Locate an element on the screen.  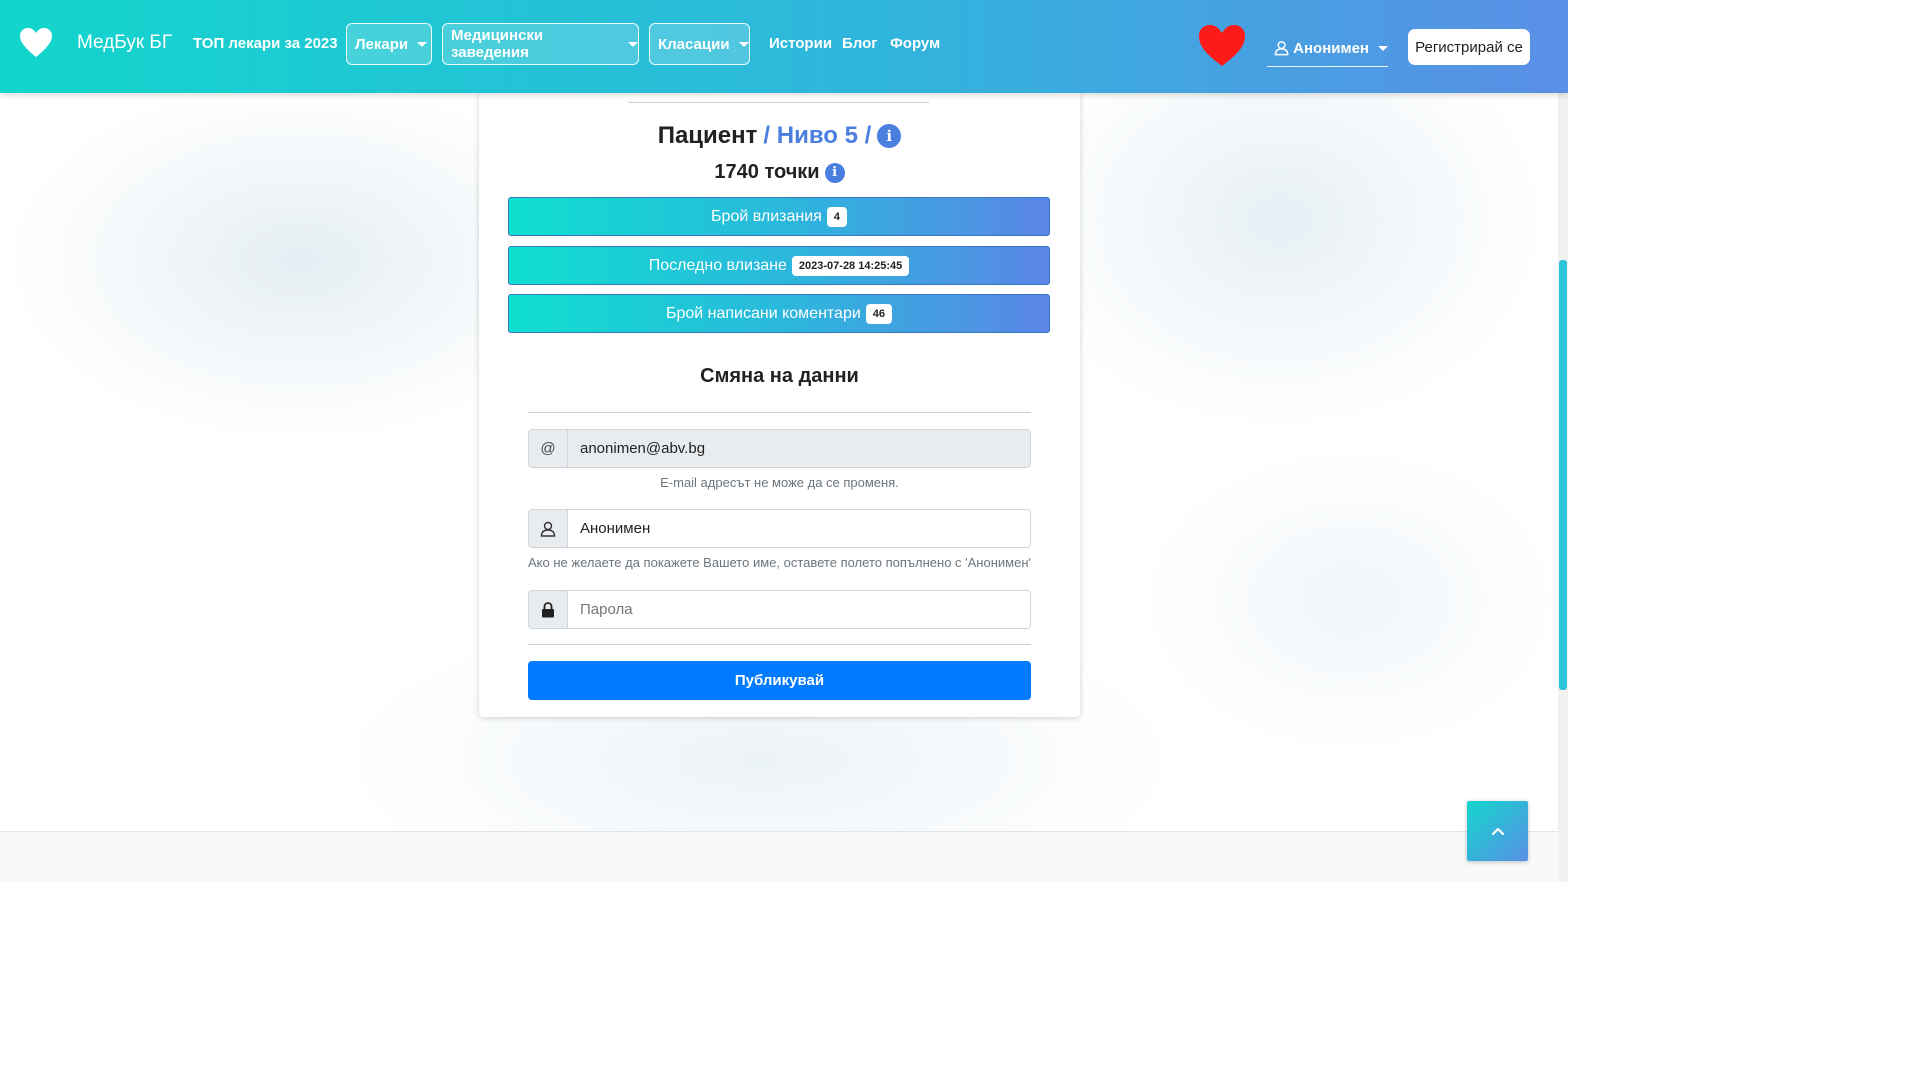
password-field is located at coordinates (799, 609).